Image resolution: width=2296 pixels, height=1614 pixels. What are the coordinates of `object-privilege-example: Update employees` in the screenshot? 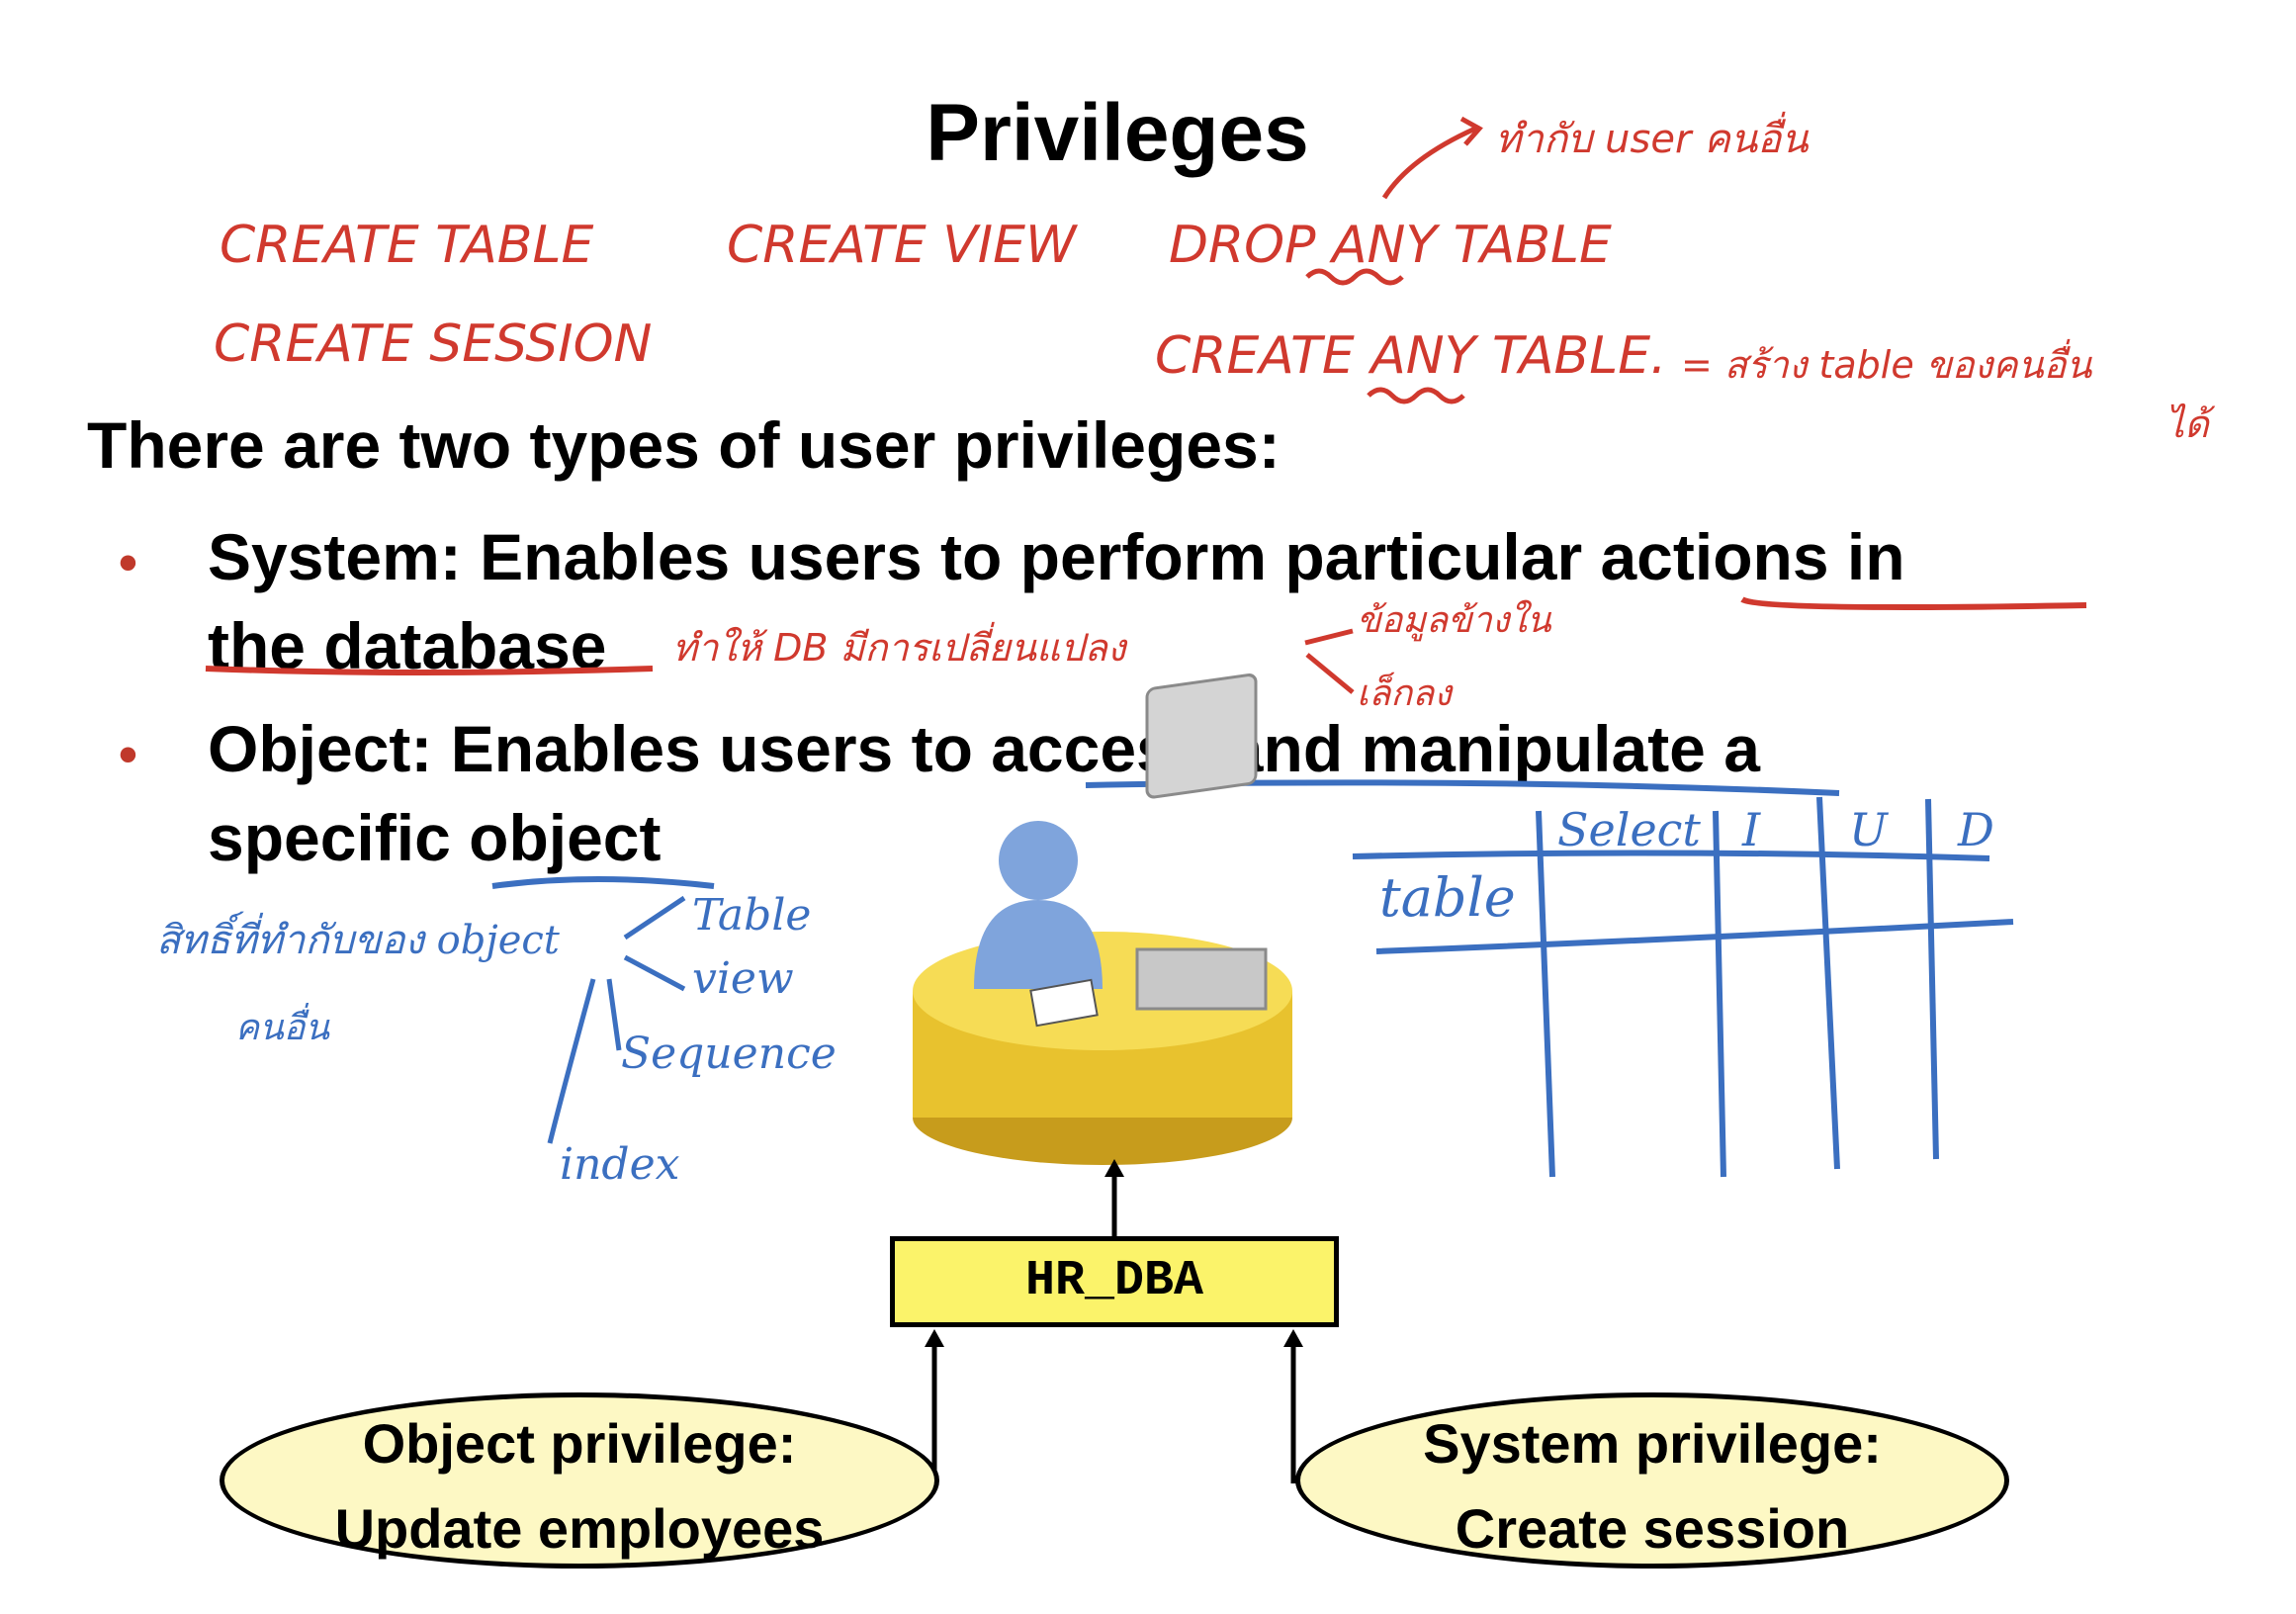 It's located at (579, 1528).